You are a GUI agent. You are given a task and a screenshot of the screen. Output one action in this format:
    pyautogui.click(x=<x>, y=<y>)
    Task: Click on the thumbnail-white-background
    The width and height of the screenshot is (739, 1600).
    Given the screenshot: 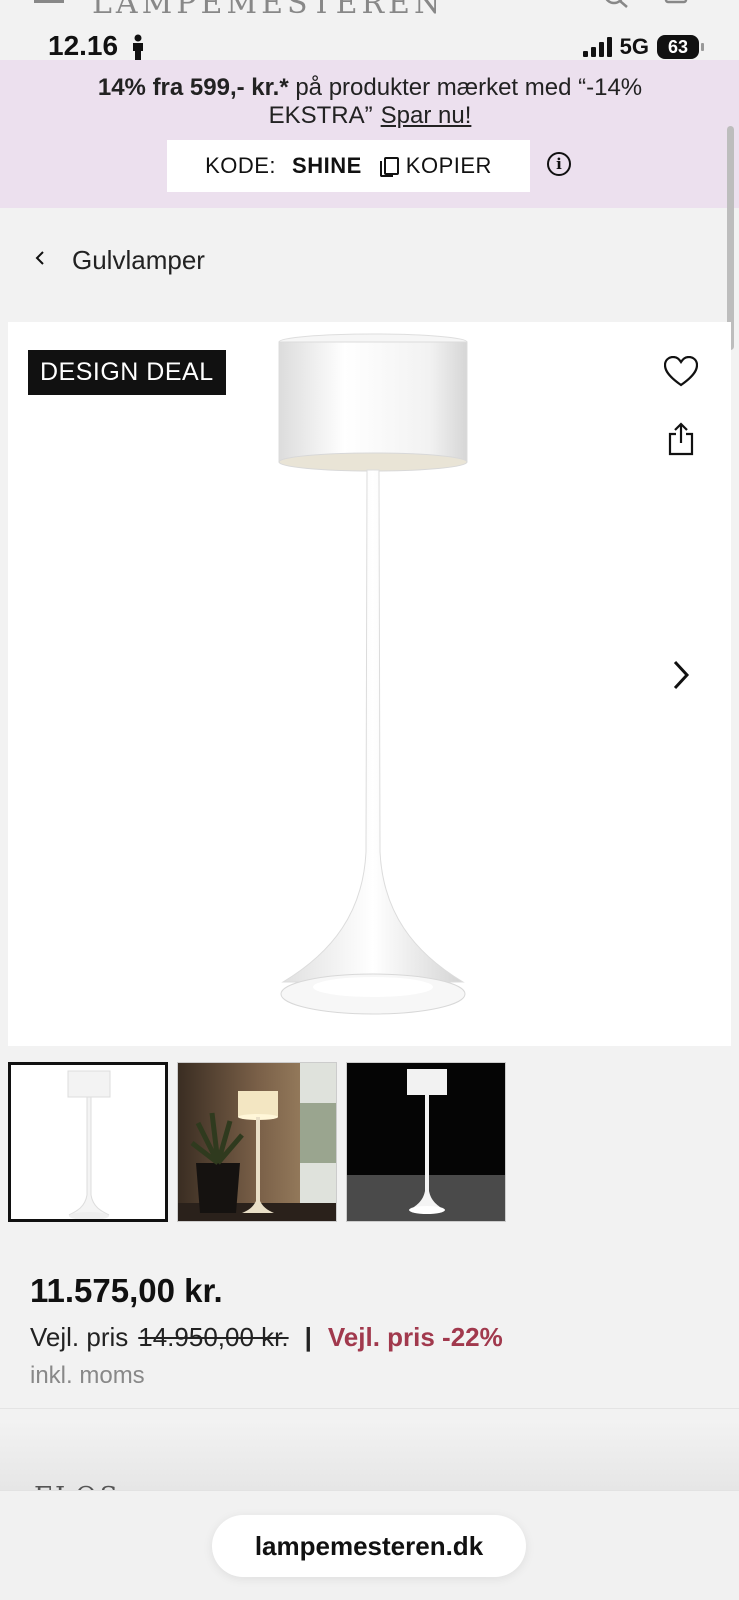 What is the action you would take?
    pyautogui.click(x=88, y=1142)
    